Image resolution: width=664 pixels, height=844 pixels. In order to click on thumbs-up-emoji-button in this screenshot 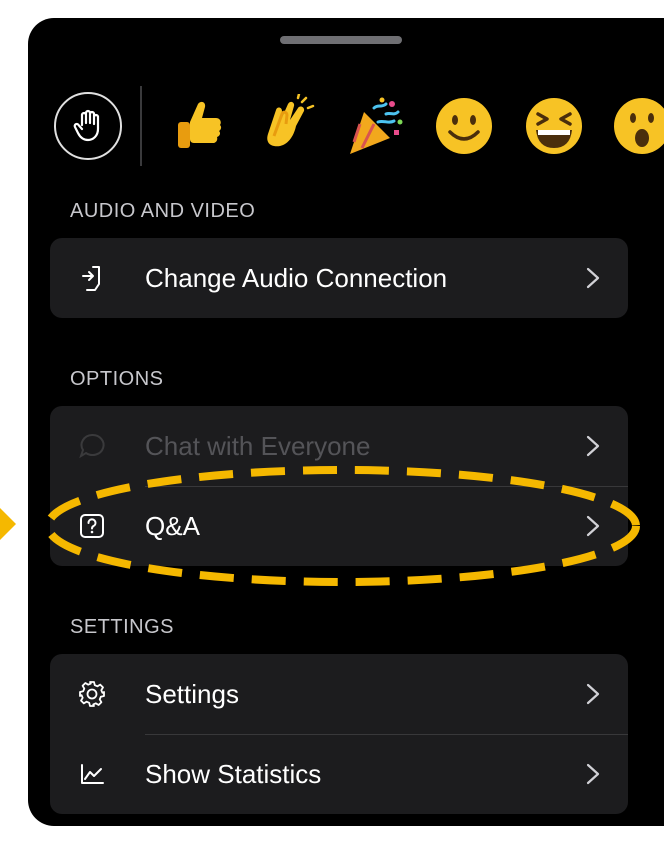, I will do `click(198, 126)`.